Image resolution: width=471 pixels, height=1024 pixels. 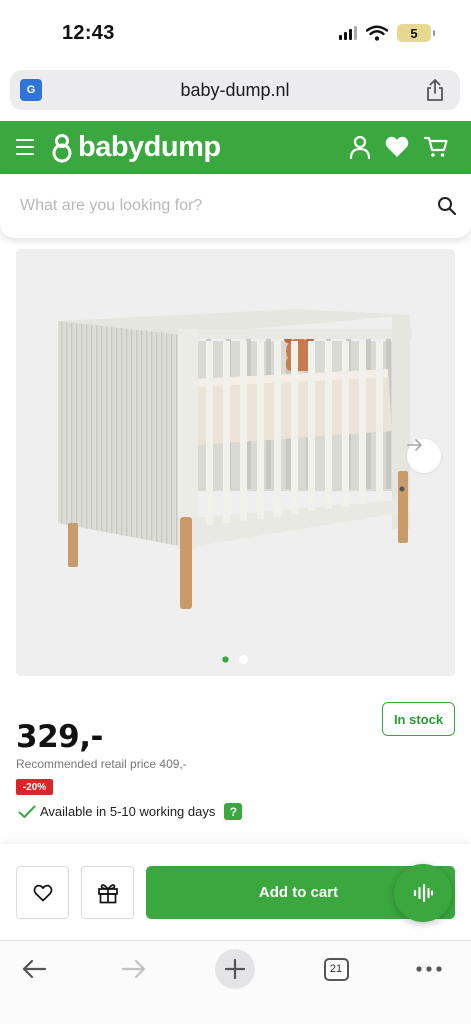 What do you see at coordinates (235, 33) in the screenshot?
I see `status-bar: 12:43 5` at bounding box center [235, 33].